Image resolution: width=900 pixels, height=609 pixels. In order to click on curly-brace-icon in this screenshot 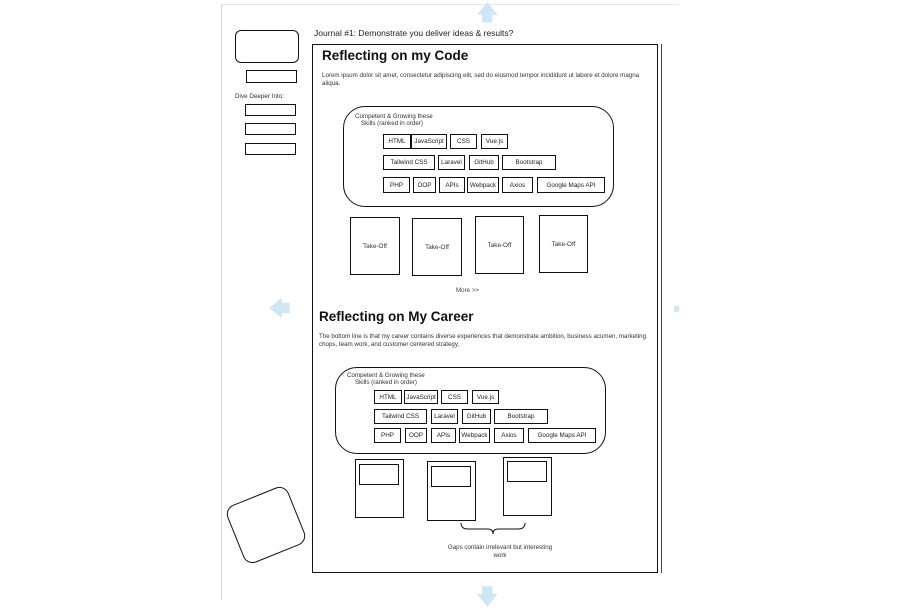, I will do `click(493, 528)`.